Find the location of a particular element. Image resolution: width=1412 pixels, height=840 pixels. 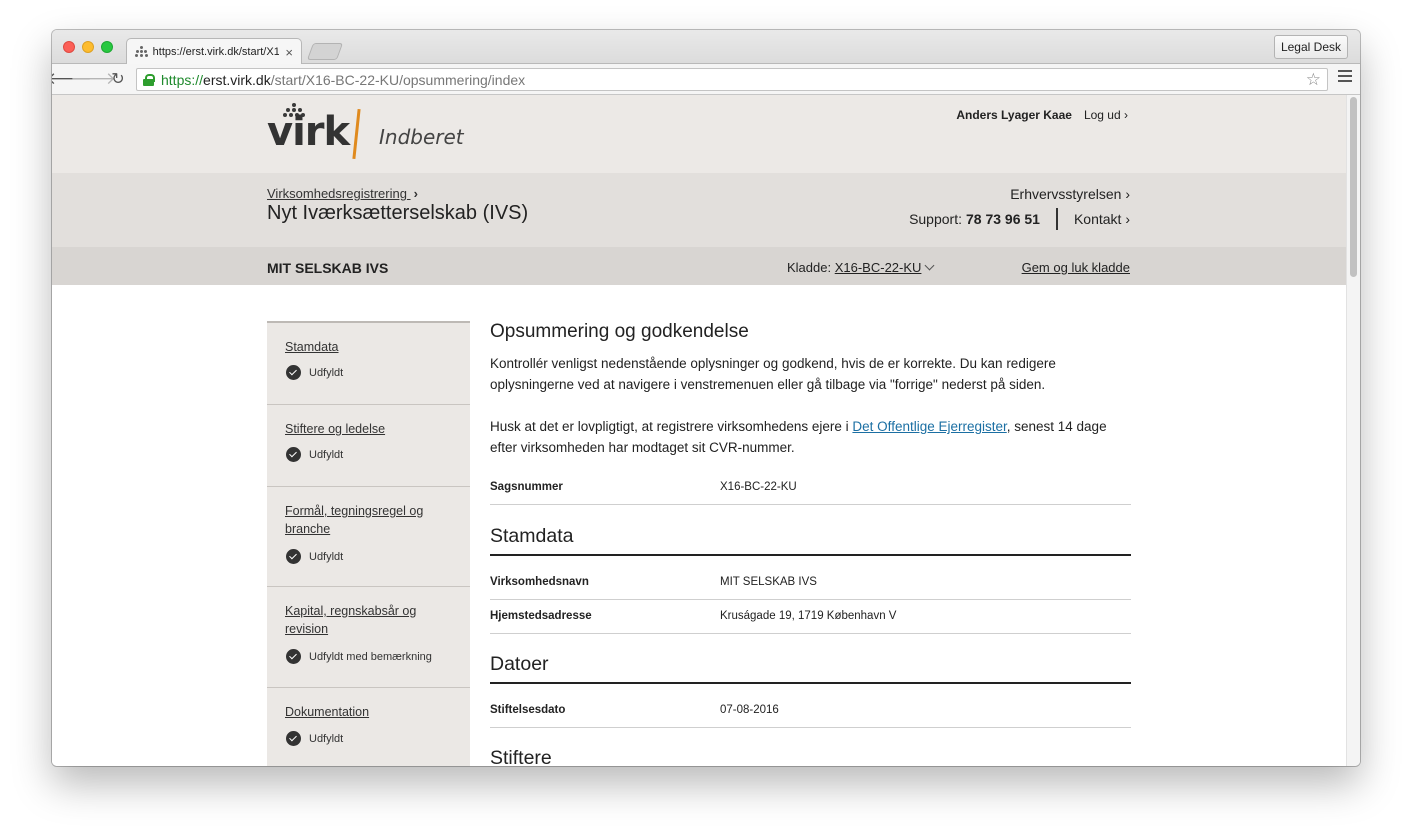

status-badge: Udfyldt med bemærkning is located at coordinates (359, 656).